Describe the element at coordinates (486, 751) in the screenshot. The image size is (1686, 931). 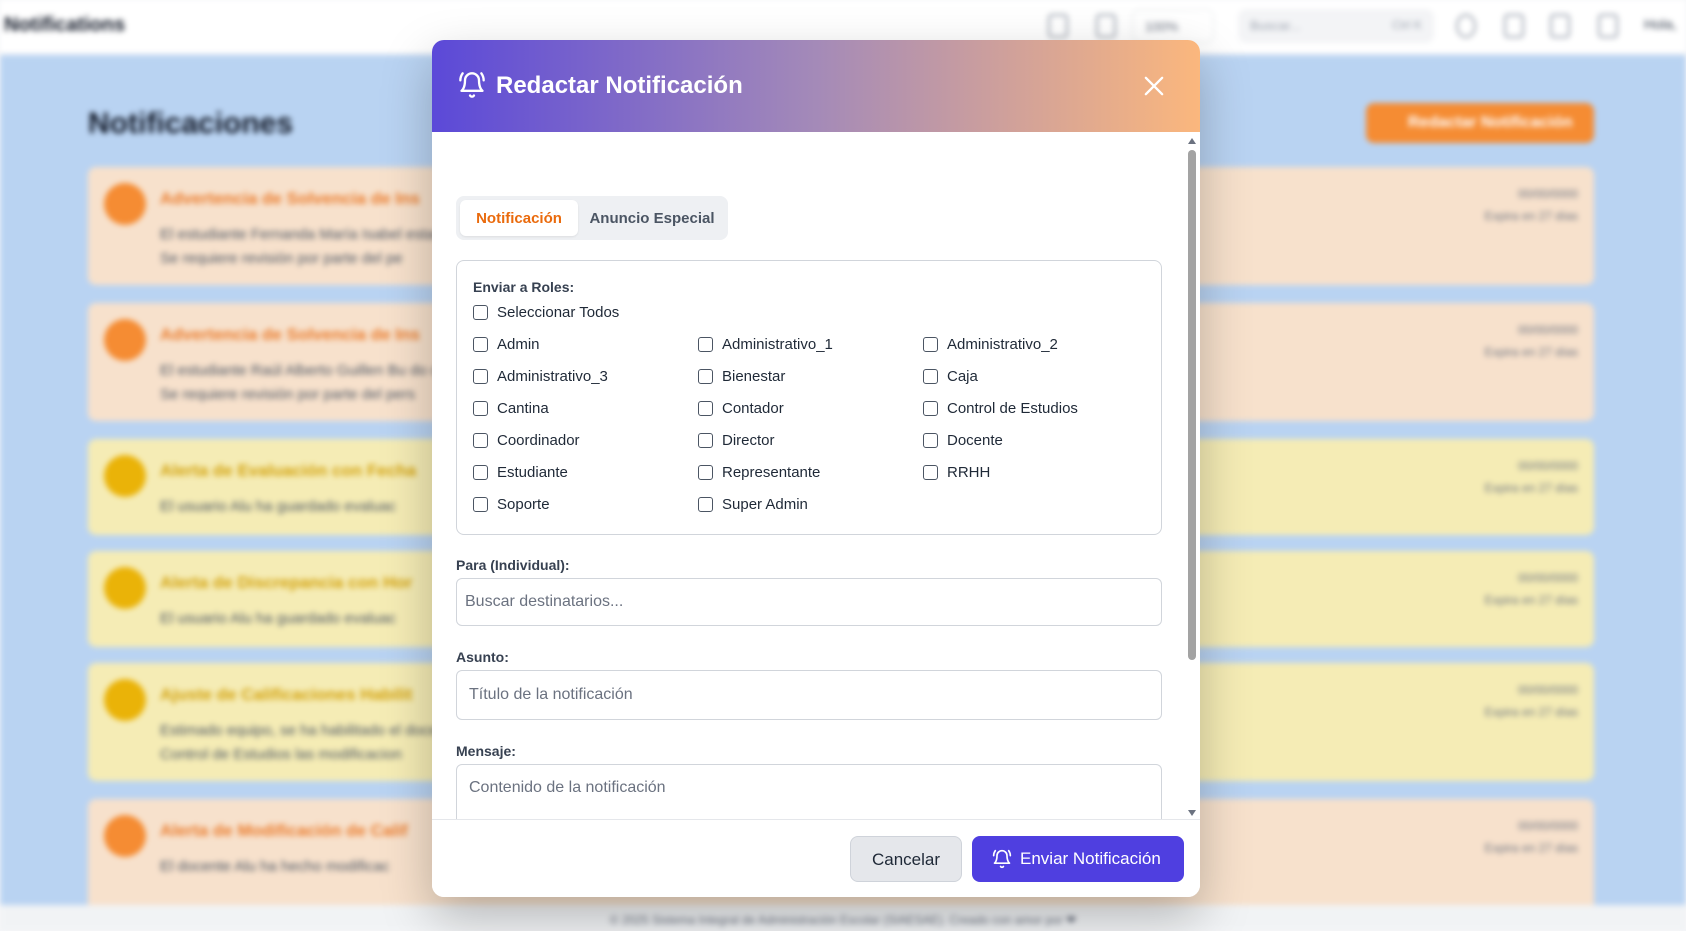
I see `message-label: Mensaje:` at that location.